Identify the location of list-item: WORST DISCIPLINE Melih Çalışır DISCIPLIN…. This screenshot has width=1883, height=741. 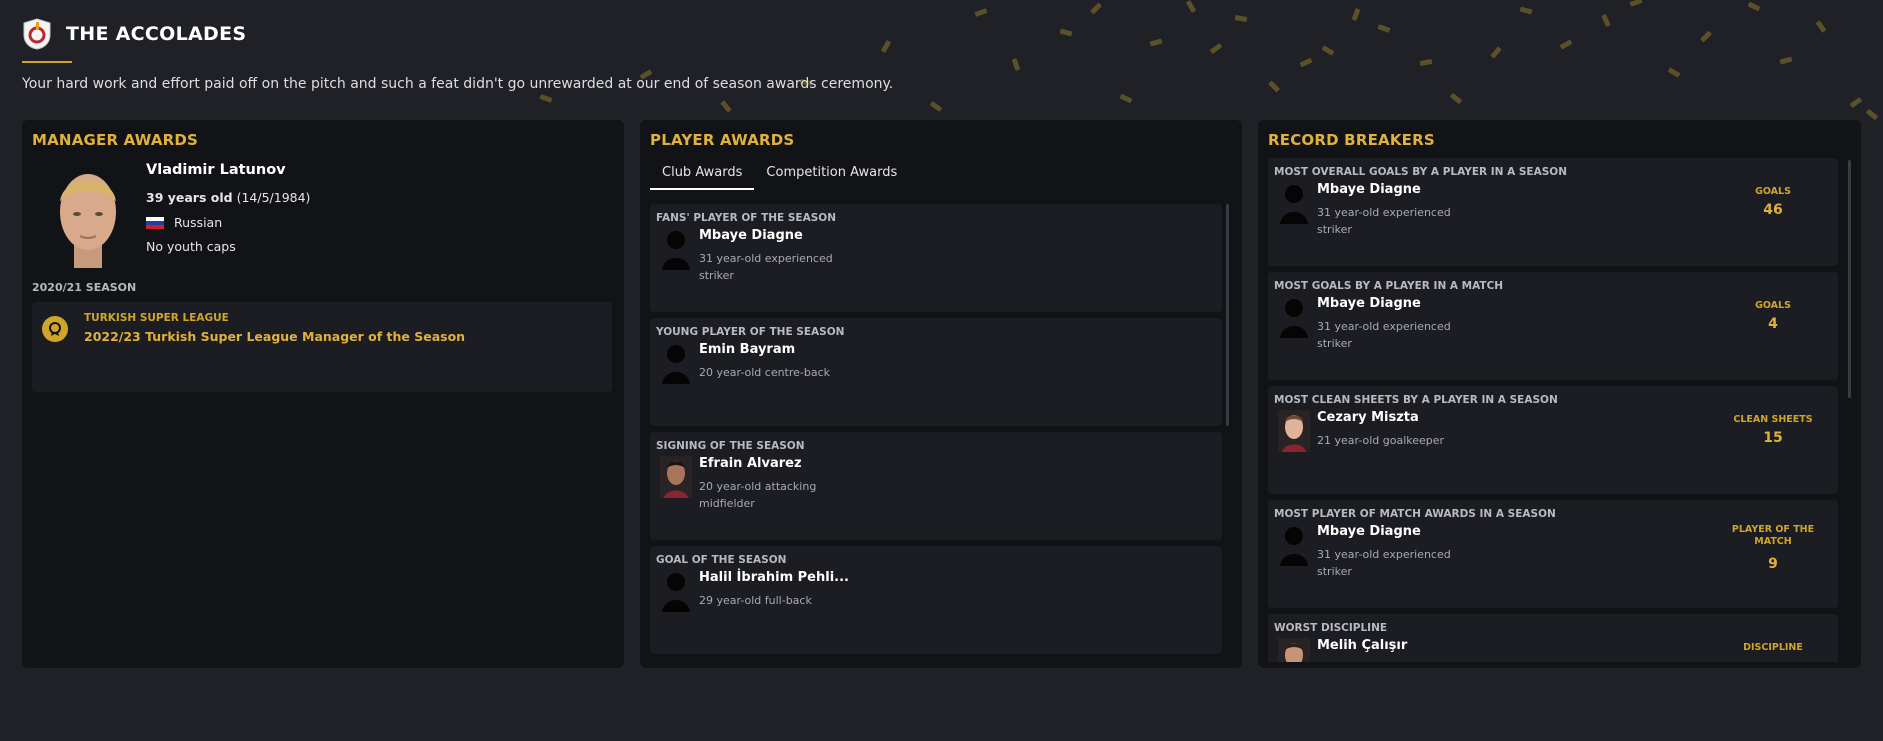
(1553, 638).